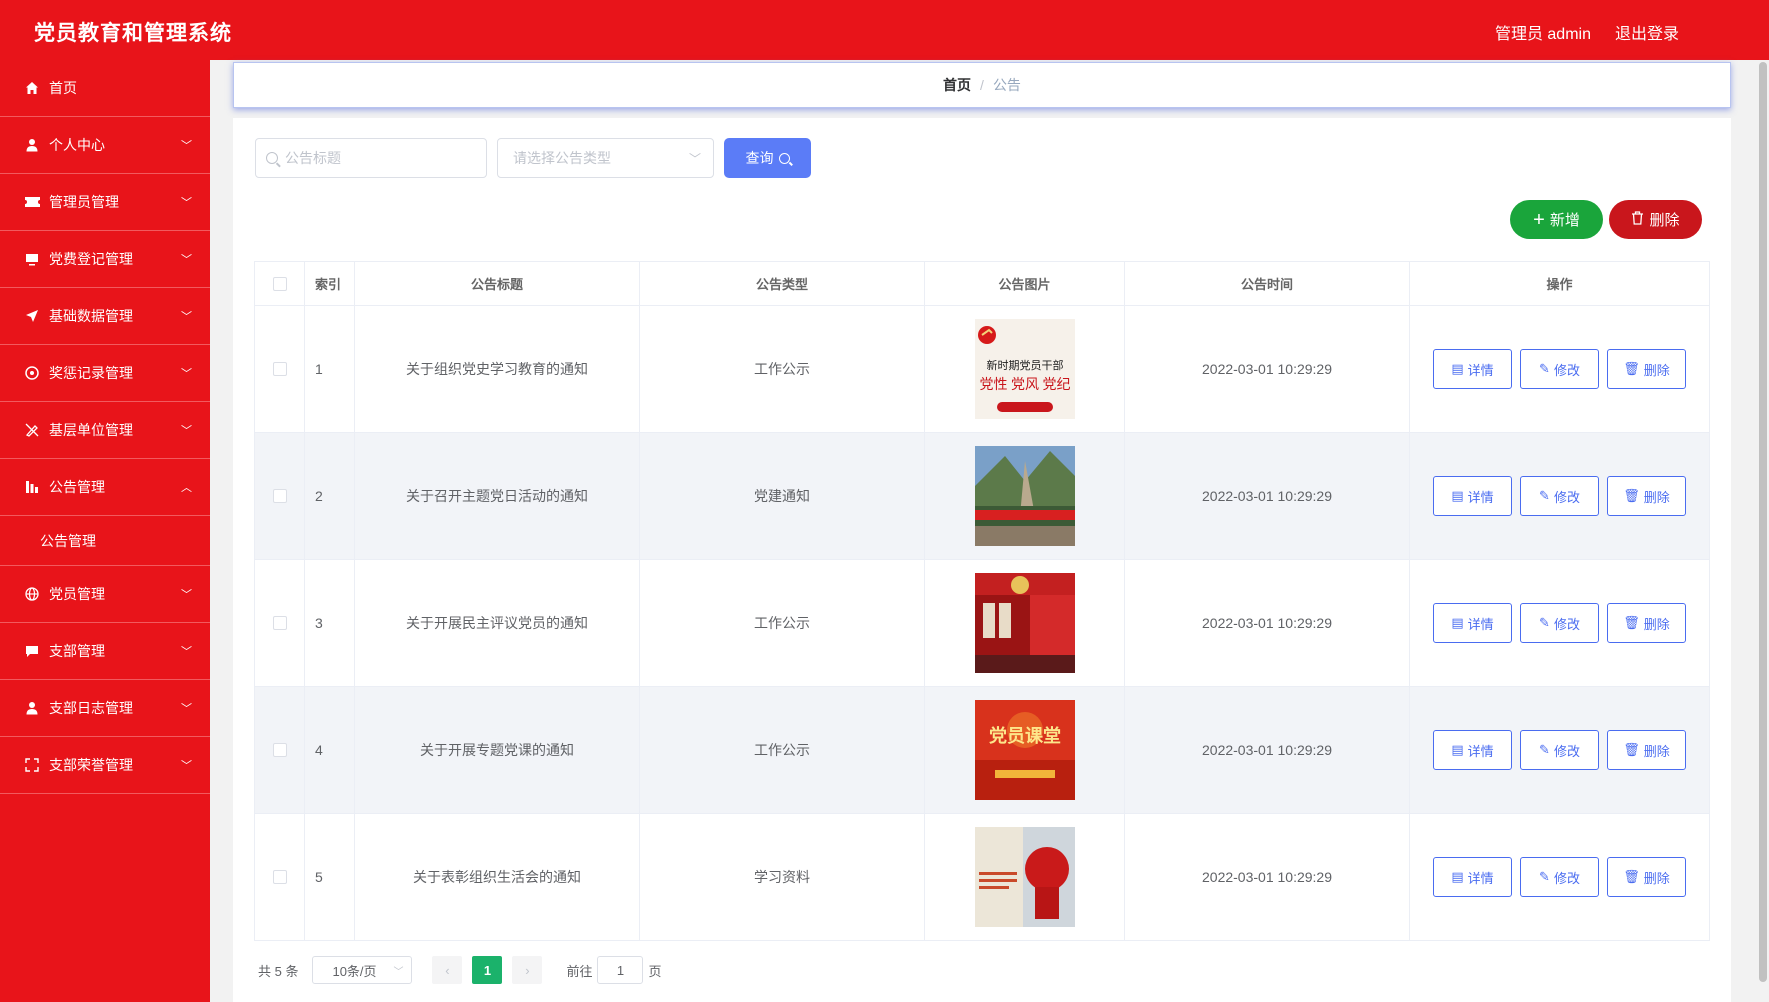 The image size is (1769, 1002). Describe the element at coordinates (1024, 385) in the screenshot. I see `image-caption-2: 党性 党风 党纪` at that location.